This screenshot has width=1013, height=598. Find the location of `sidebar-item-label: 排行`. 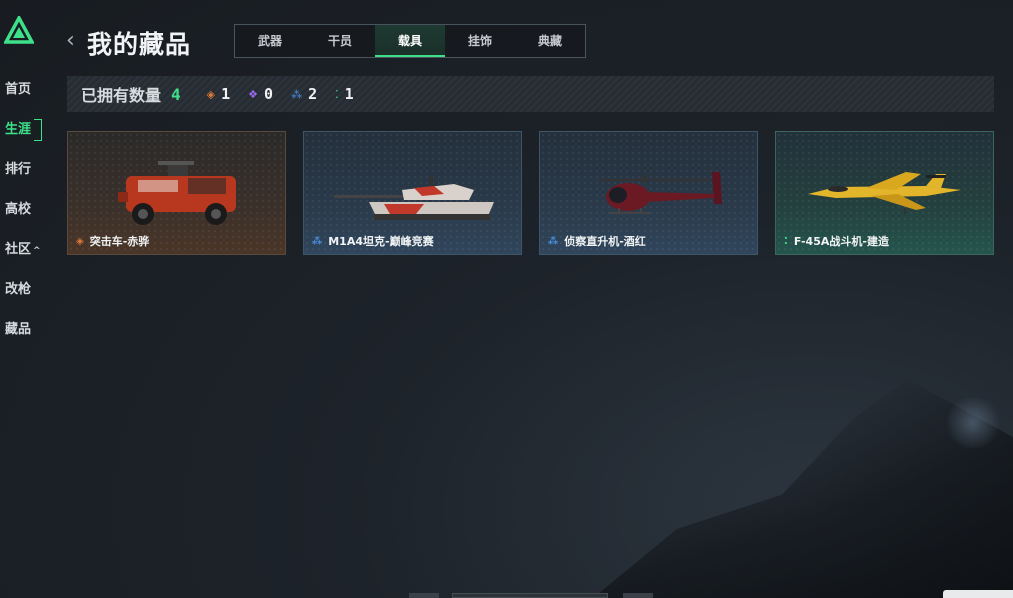

sidebar-item-label: 排行 is located at coordinates (18, 169).